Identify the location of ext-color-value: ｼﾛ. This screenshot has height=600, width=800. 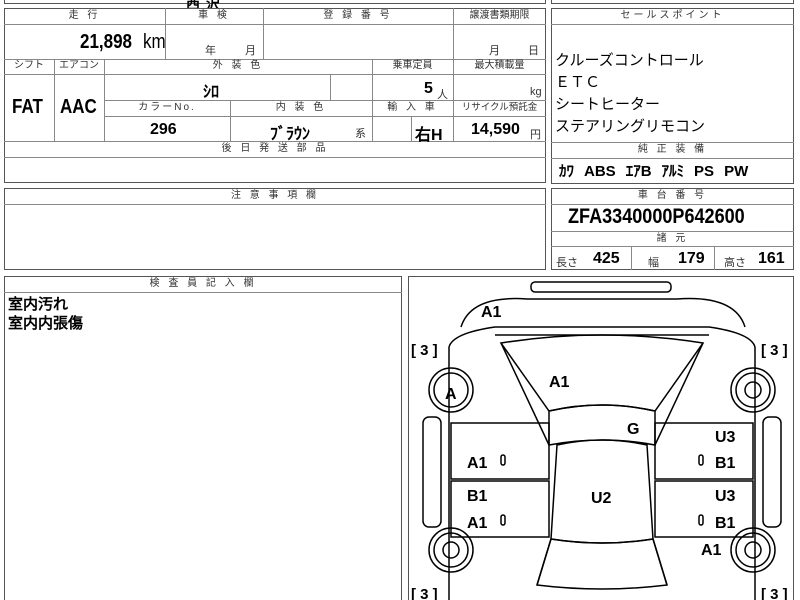
(211, 92).